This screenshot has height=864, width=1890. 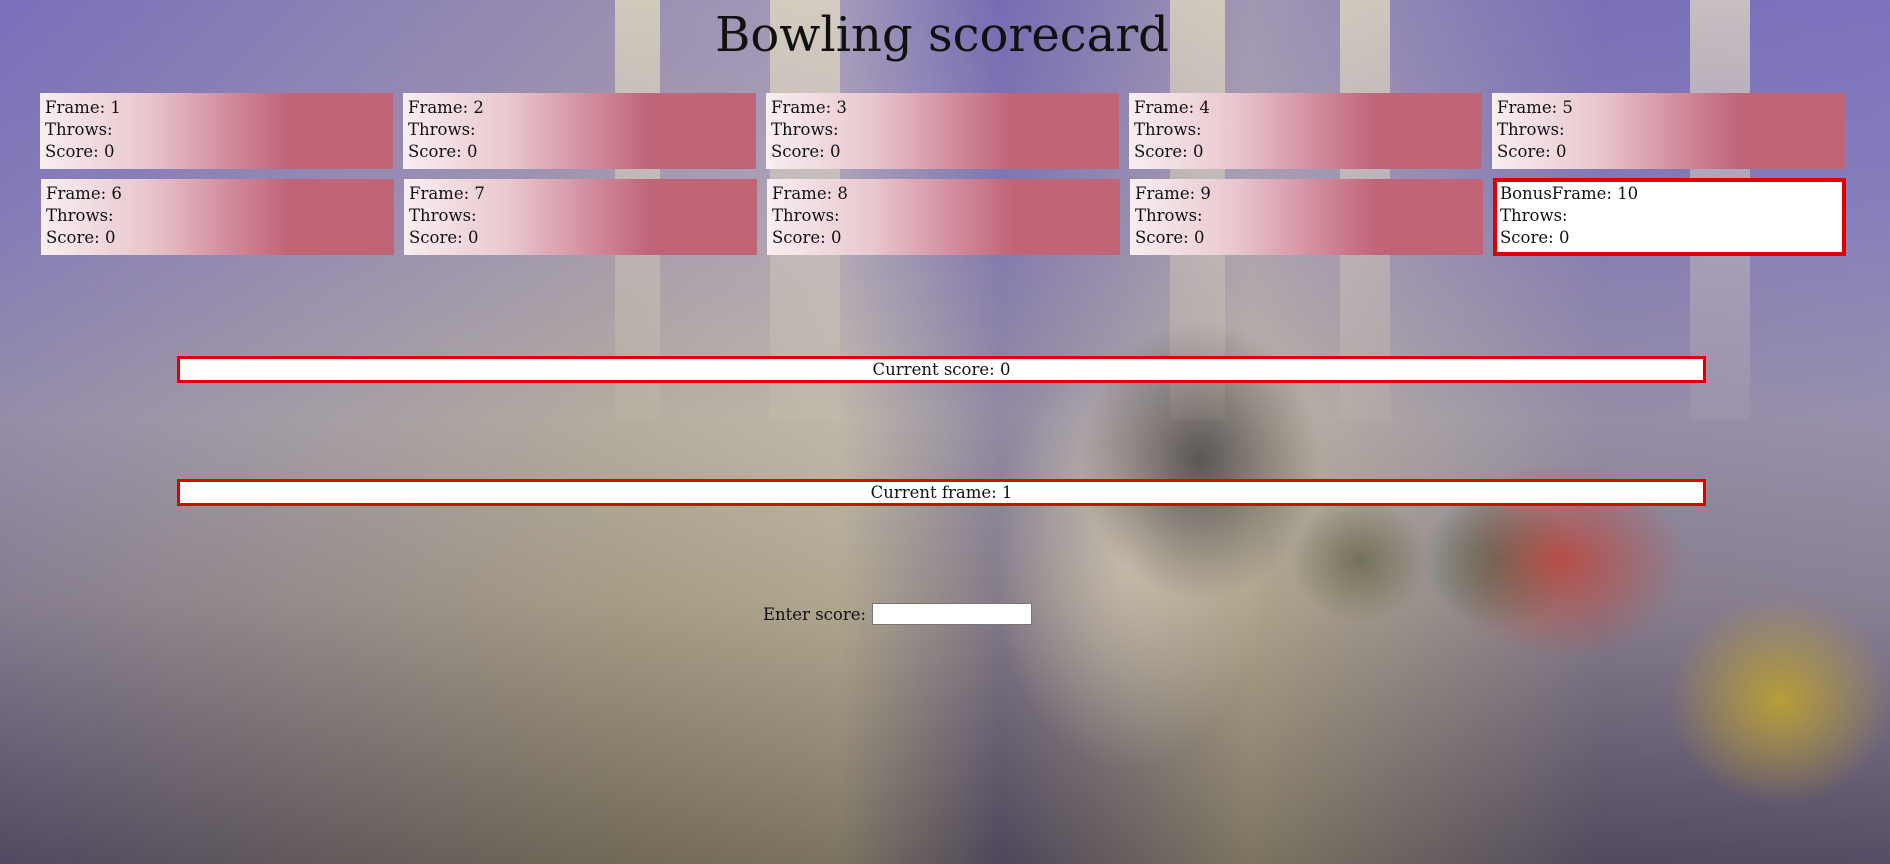 I want to click on current-score-display: Current score: 0, so click(x=941, y=369).